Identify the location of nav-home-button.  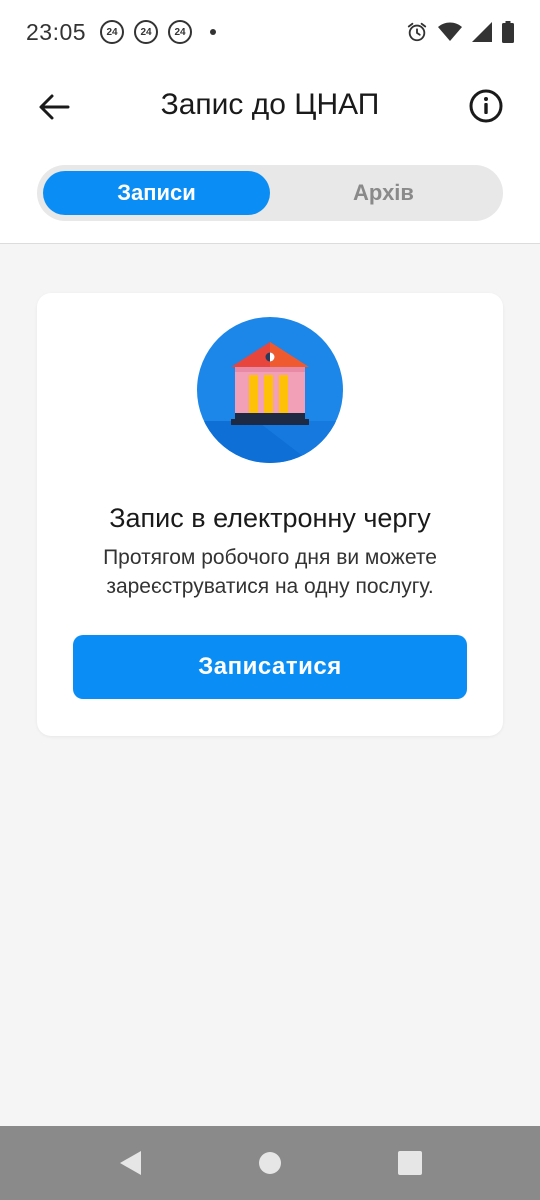
(270, 1163).